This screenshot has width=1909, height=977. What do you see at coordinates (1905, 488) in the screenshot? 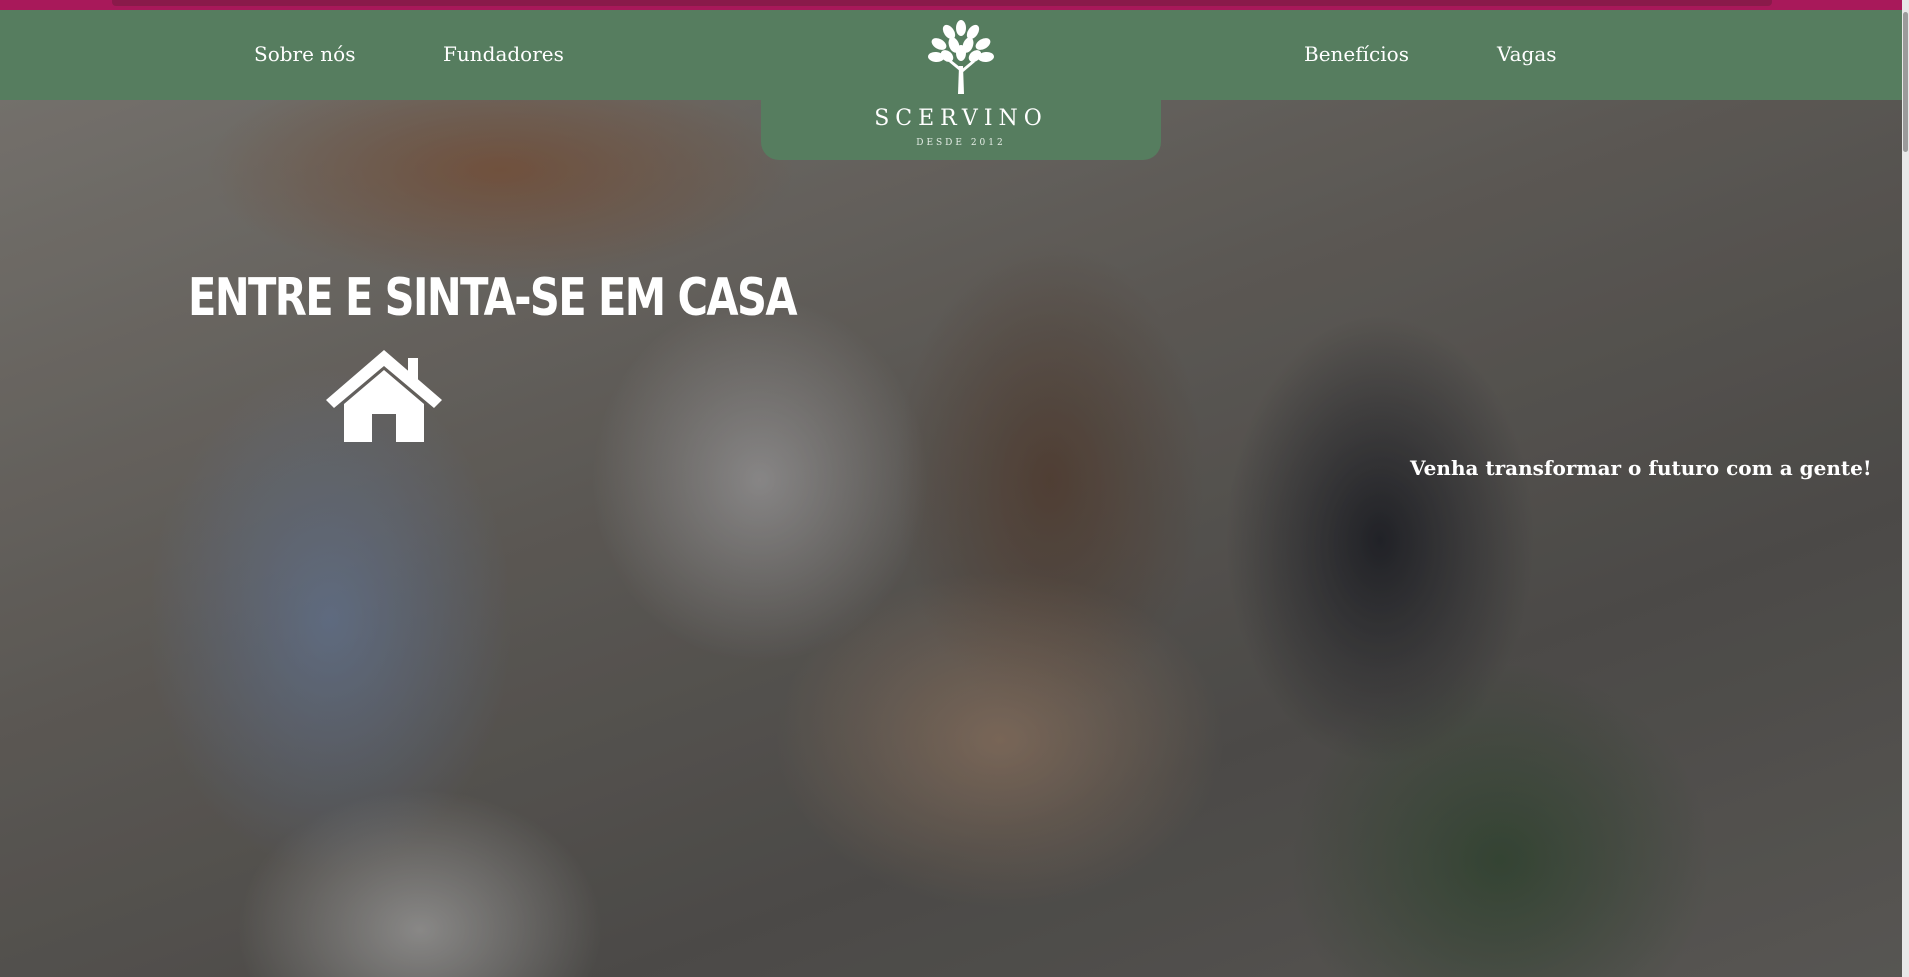
I see `page-scrollbar` at bounding box center [1905, 488].